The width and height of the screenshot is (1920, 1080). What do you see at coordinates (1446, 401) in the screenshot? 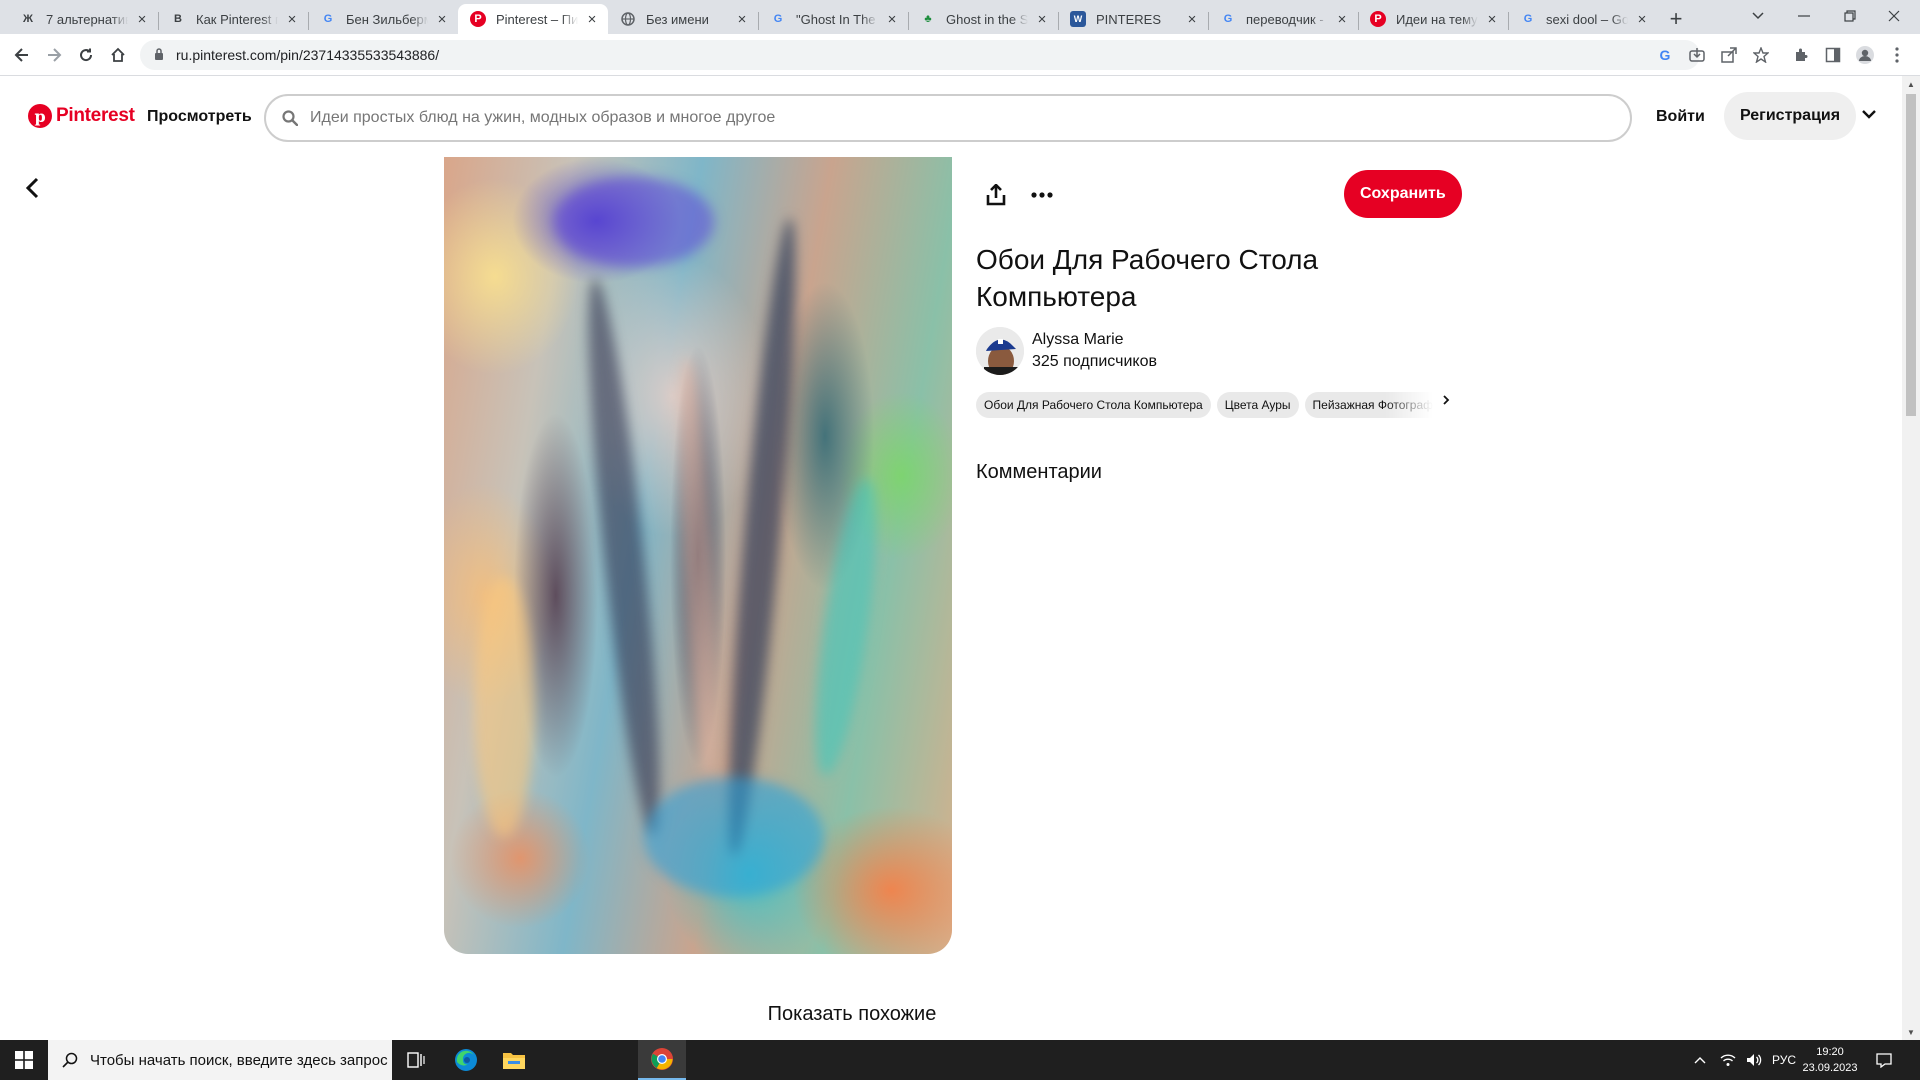
I see `chevron-right-icon` at bounding box center [1446, 401].